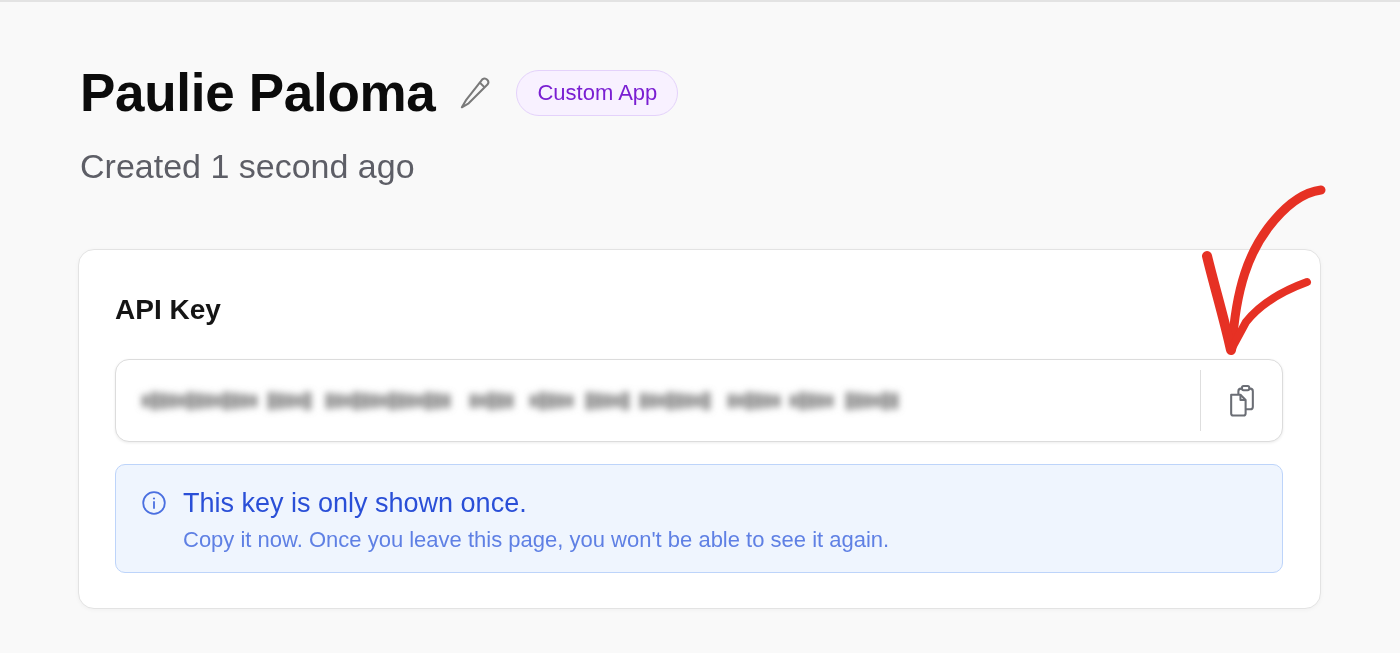  What do you see at coordinates (355, 503) in the screenshot?
I see `alert-title: This key is only shown once.` at bounding box center [355, 503].